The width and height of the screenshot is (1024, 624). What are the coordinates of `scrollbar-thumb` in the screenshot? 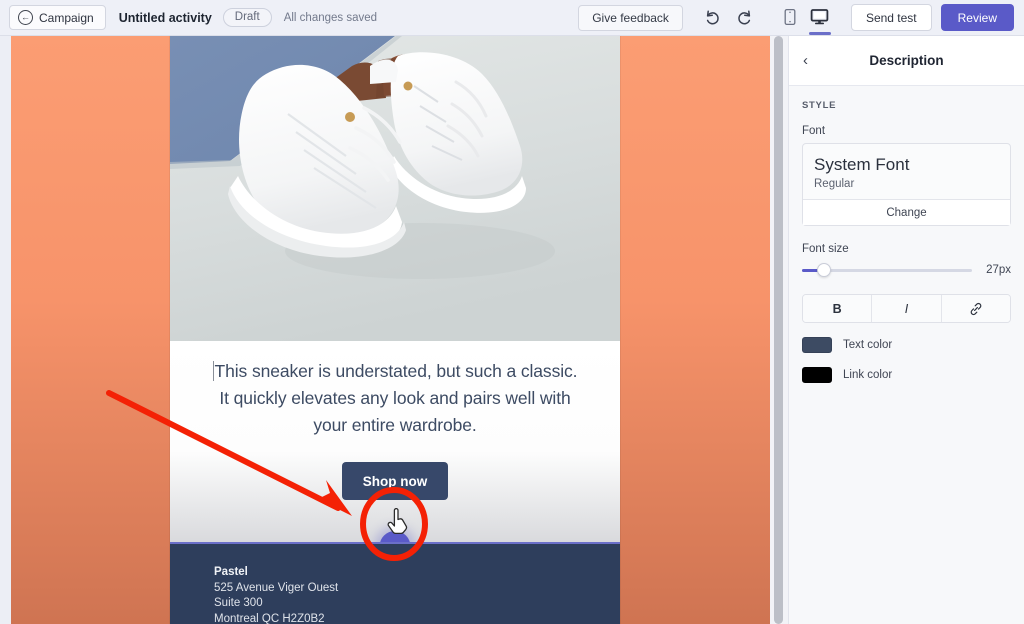 It's located at (778, 330).